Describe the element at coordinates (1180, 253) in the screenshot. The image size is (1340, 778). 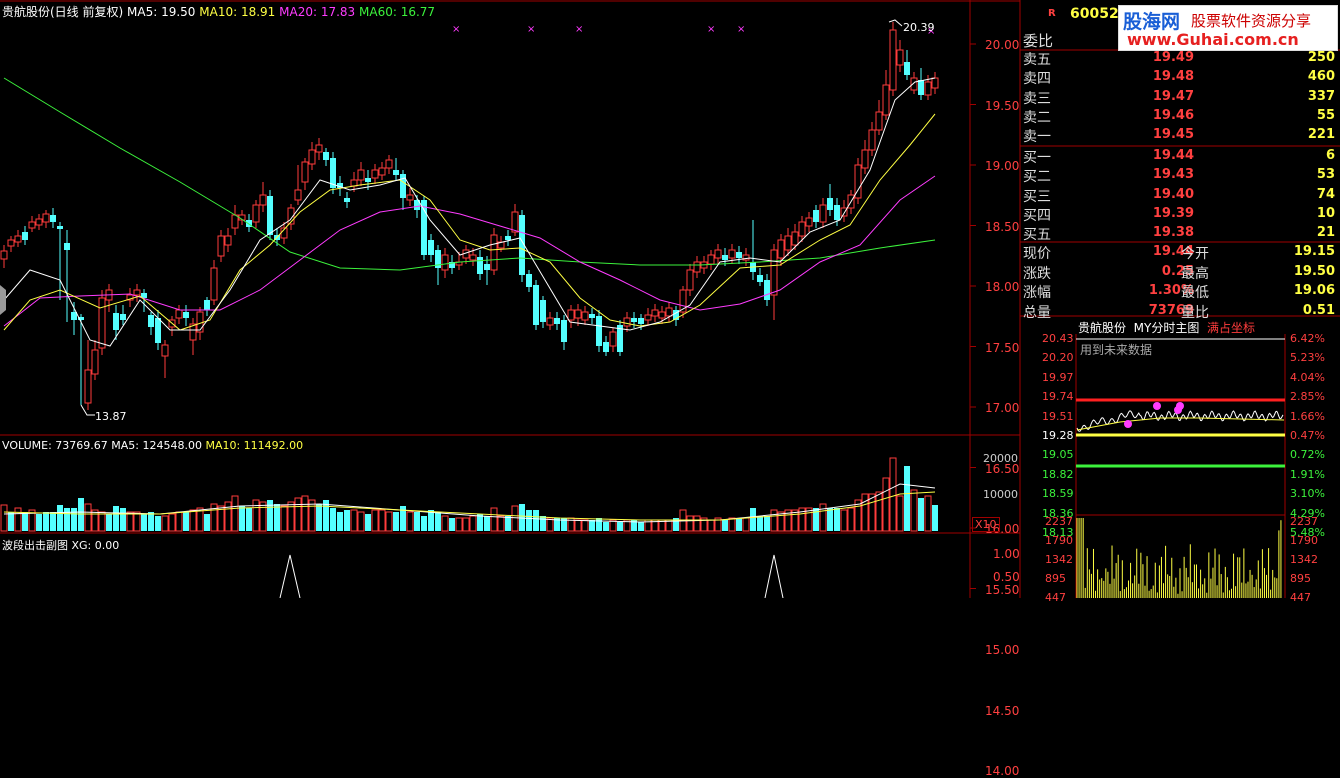
I see `stat-row: 现价 19.44 今开 19.15` at that location.